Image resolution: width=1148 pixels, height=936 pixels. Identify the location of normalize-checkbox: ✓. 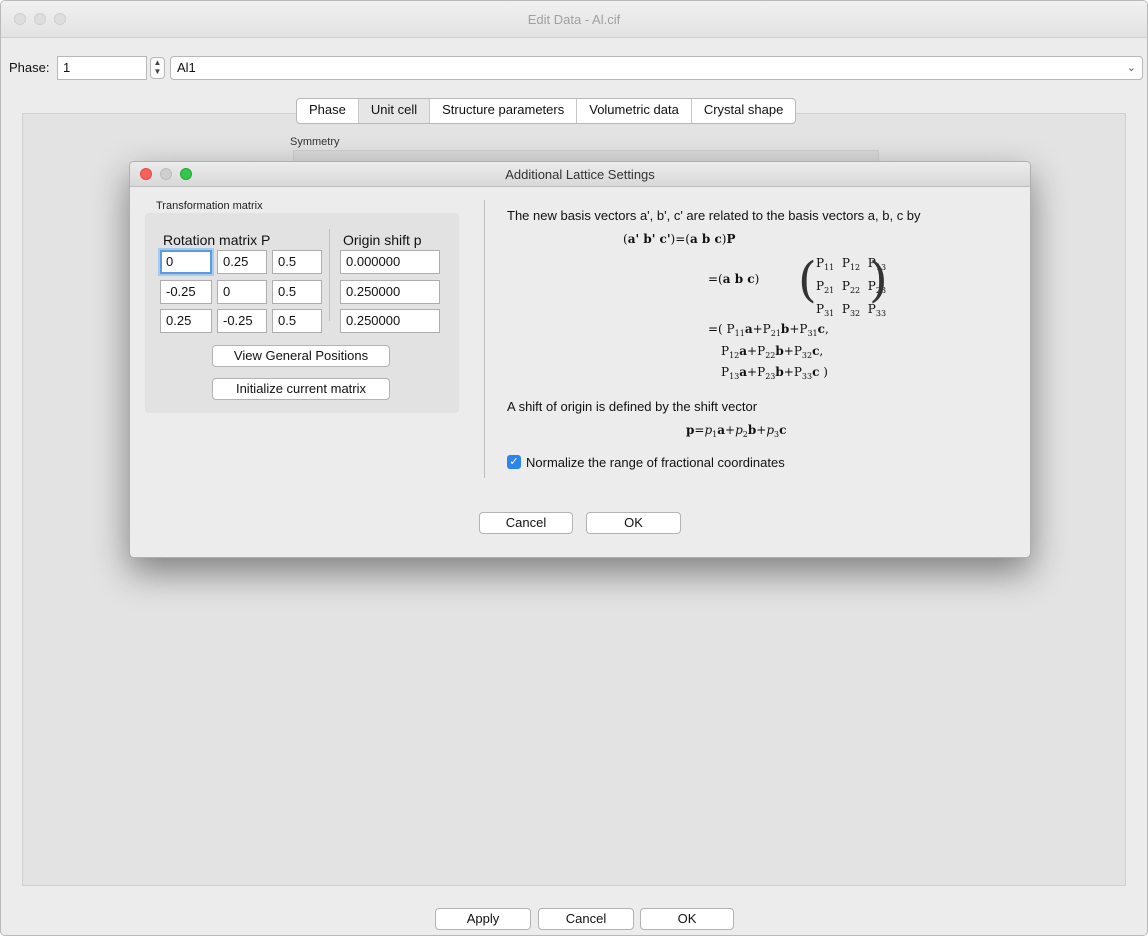
(514, 462).